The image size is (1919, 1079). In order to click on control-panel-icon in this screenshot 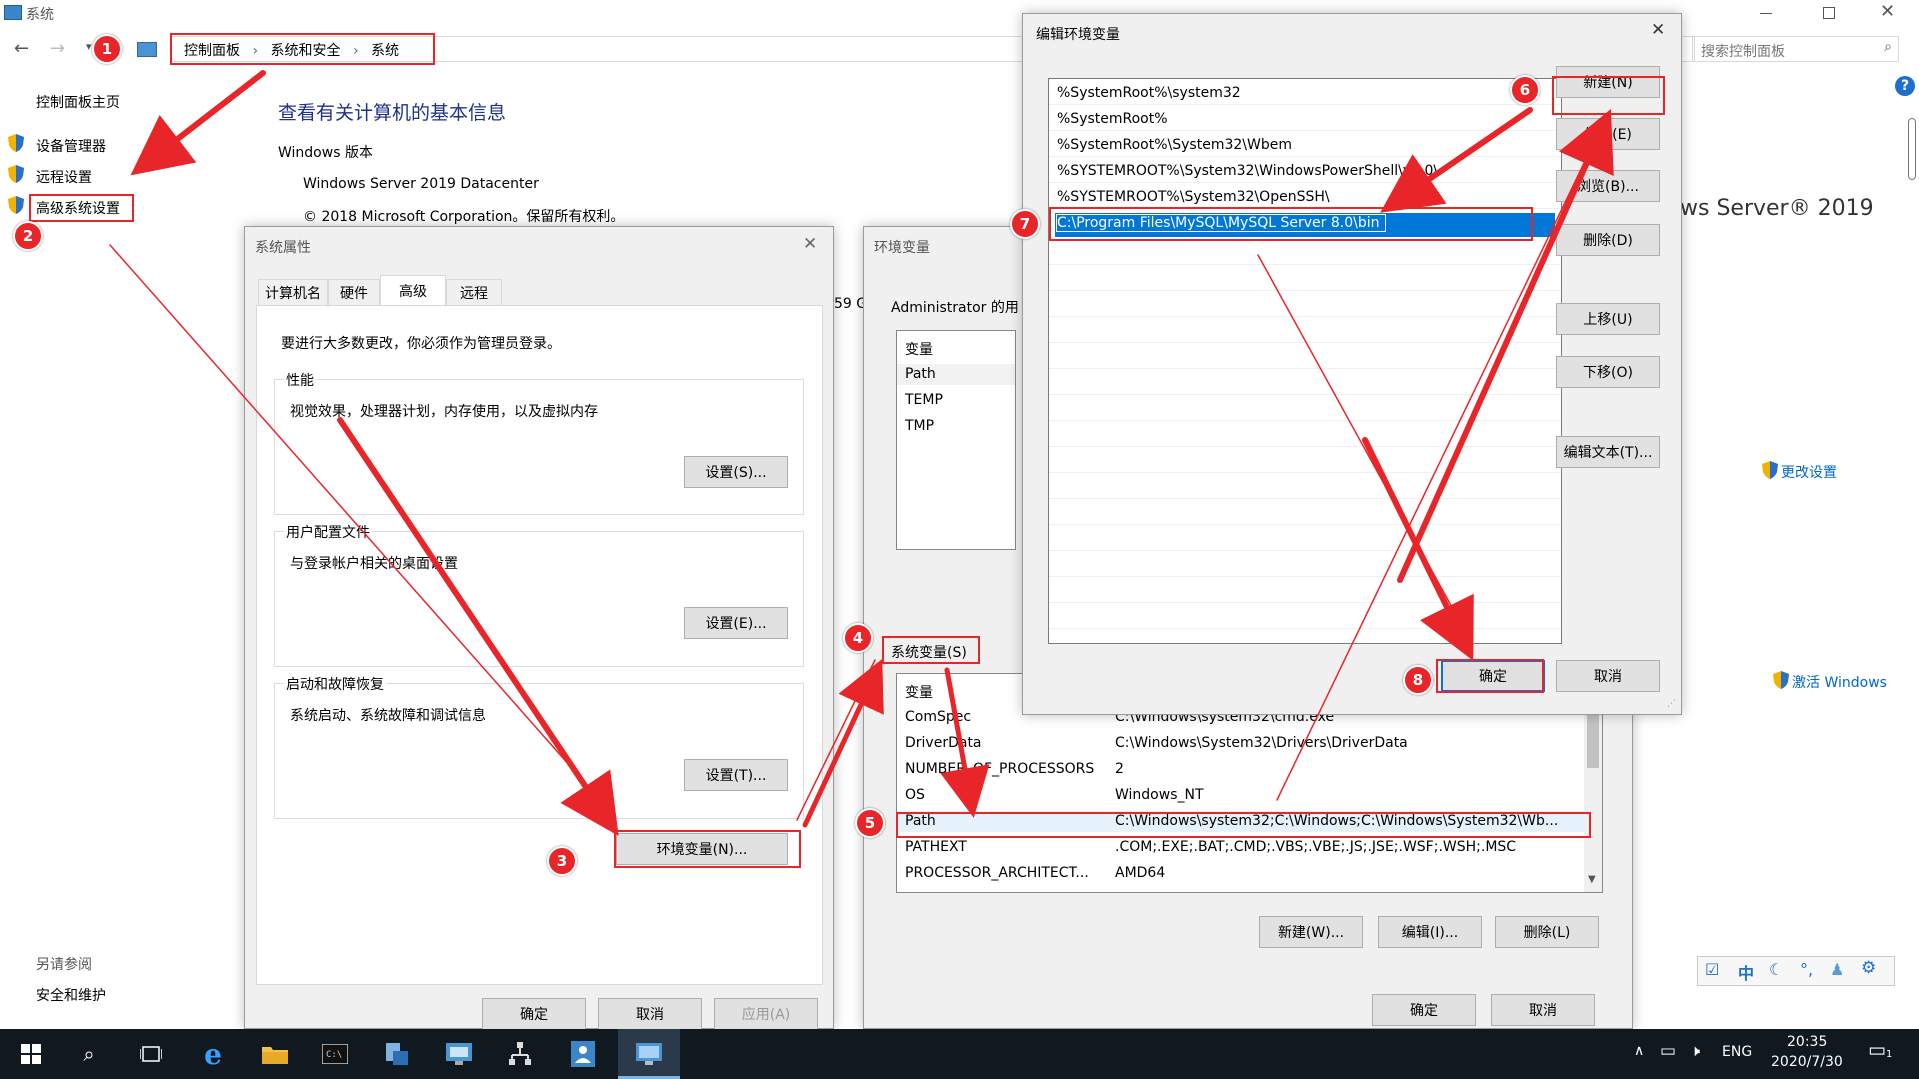, I will do `click(459, 1054)`.